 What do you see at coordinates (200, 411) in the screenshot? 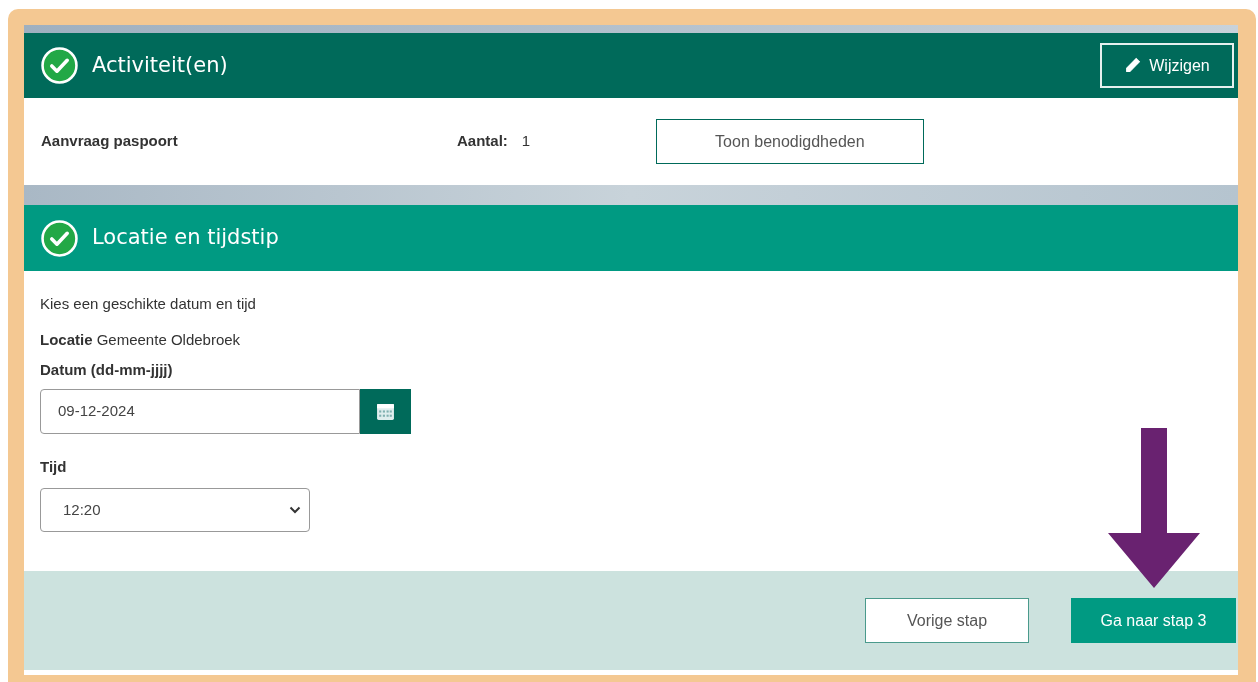
I see `date-field: 09-12-2024` at bounding box center [200, 411].